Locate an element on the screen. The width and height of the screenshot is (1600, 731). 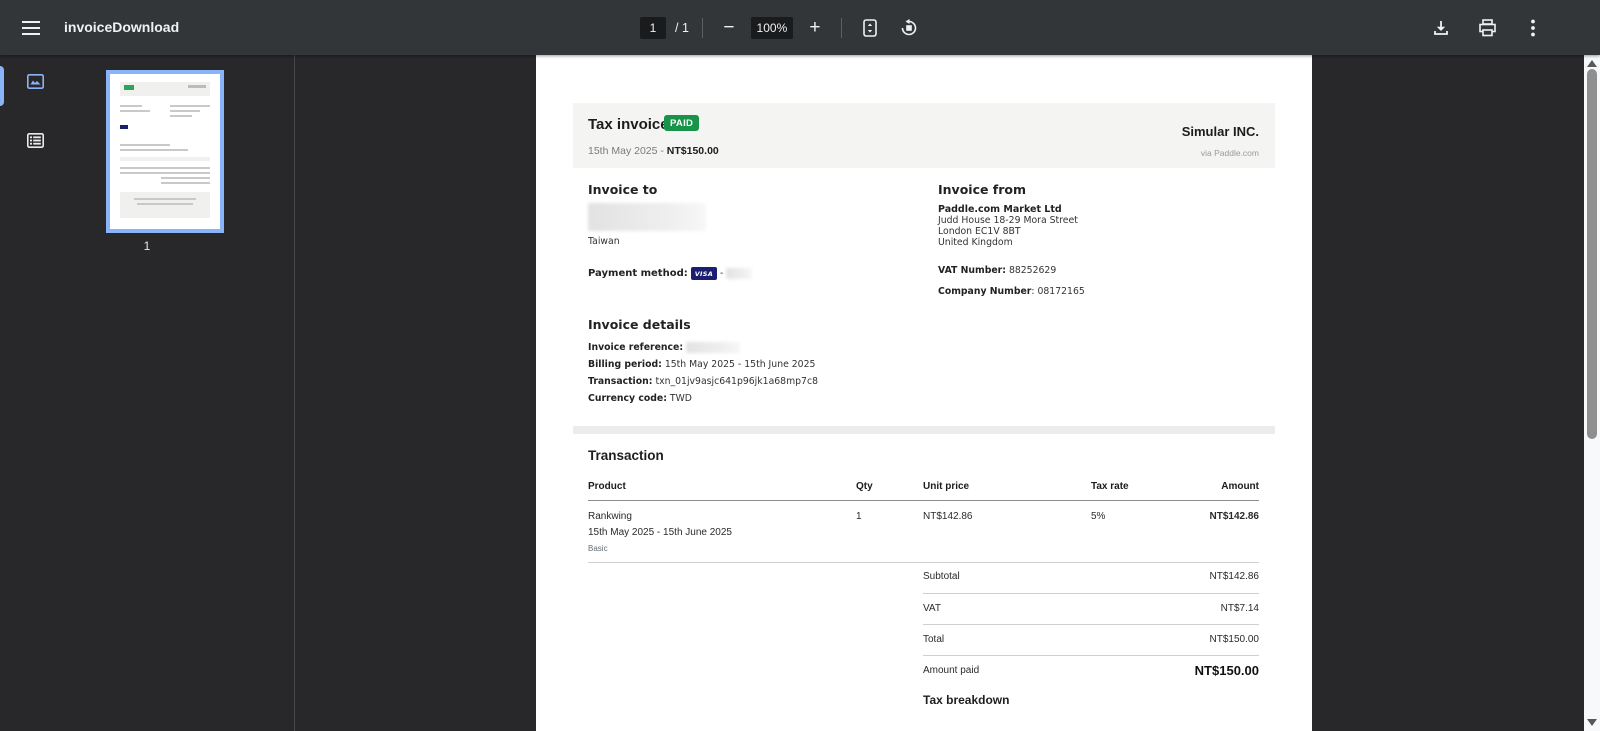
paid-status-badge: PAID is located at coordinates (682, 123).